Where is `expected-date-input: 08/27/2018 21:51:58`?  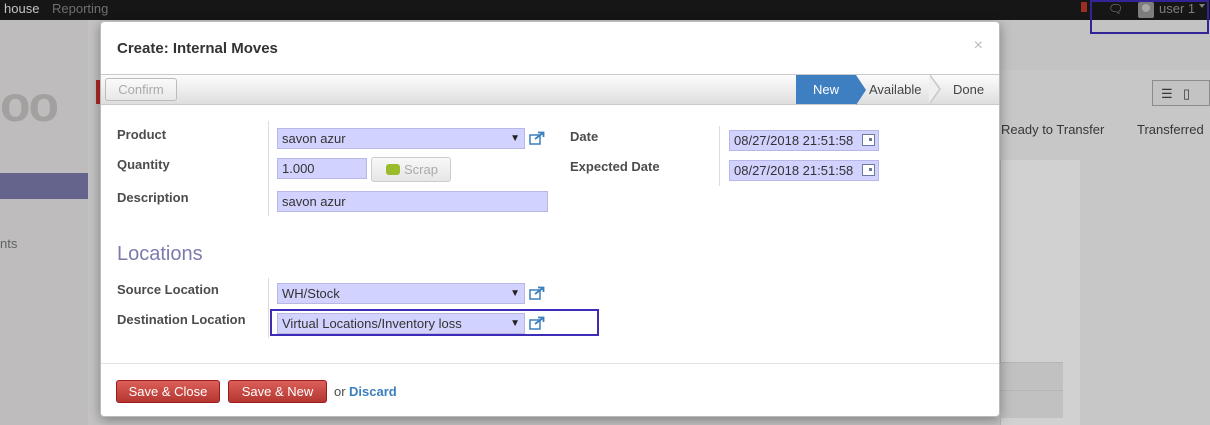 expected-date-input: 08/27/2018 21:51:58 is located at coordinates (804, 170).